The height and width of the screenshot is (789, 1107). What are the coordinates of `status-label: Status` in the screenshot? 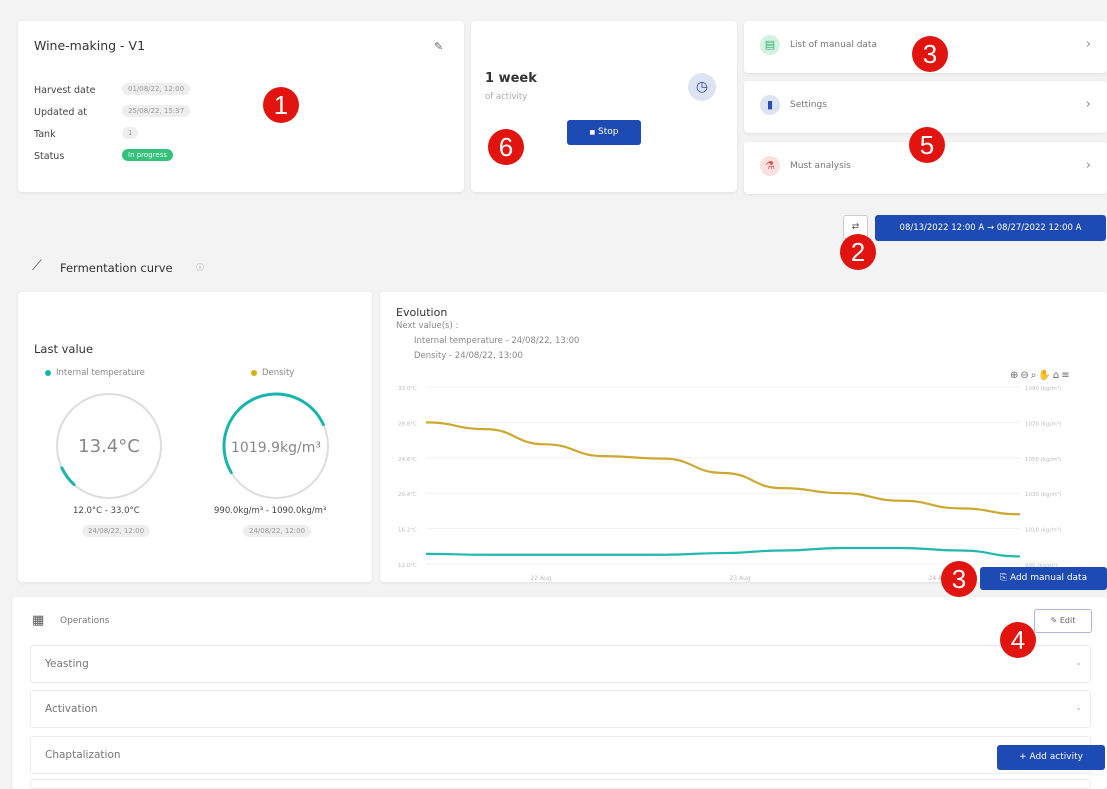 It's located at (49, 156).